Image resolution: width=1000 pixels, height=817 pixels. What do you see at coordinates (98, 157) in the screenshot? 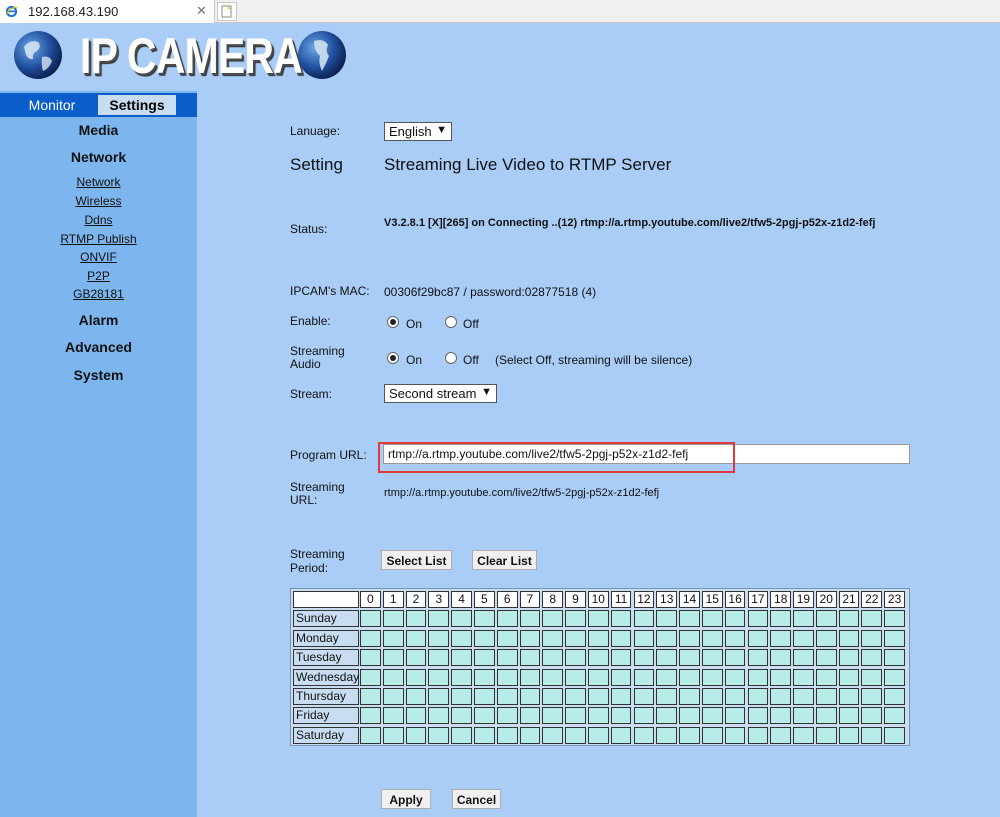
I see `sidebar-group-network: Network` at bounding box center [98, 157].